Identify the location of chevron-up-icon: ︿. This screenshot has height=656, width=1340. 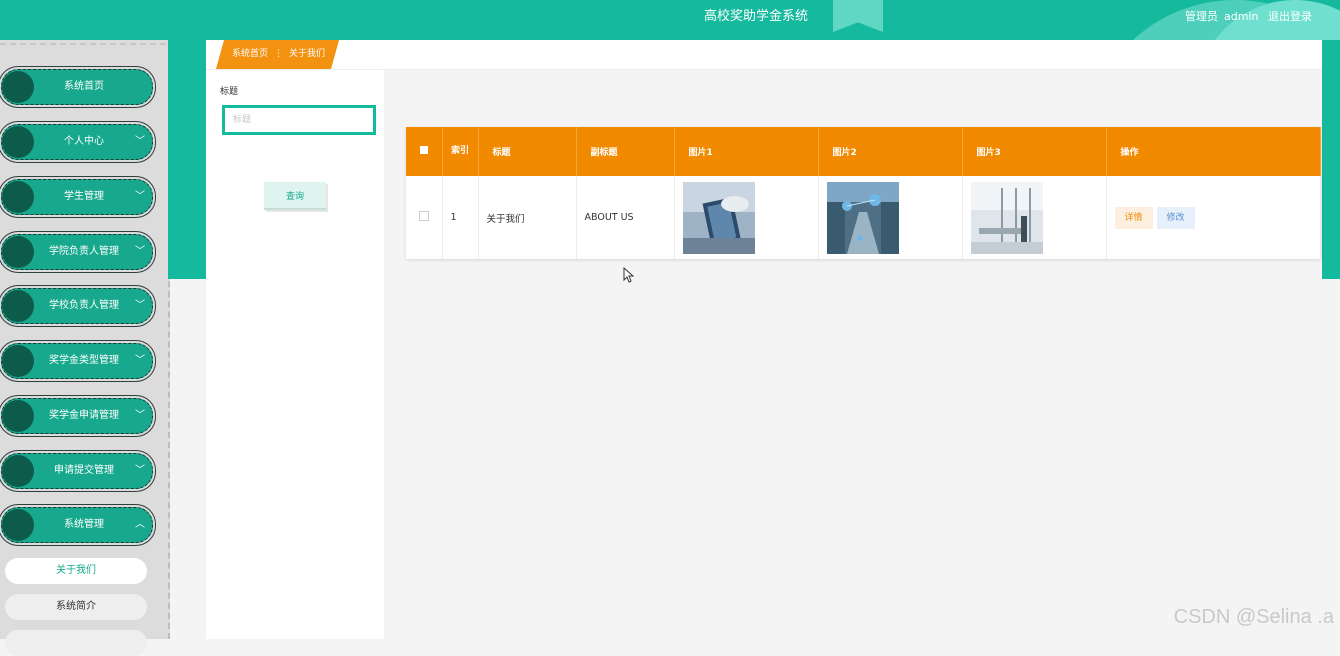
(140, 525).